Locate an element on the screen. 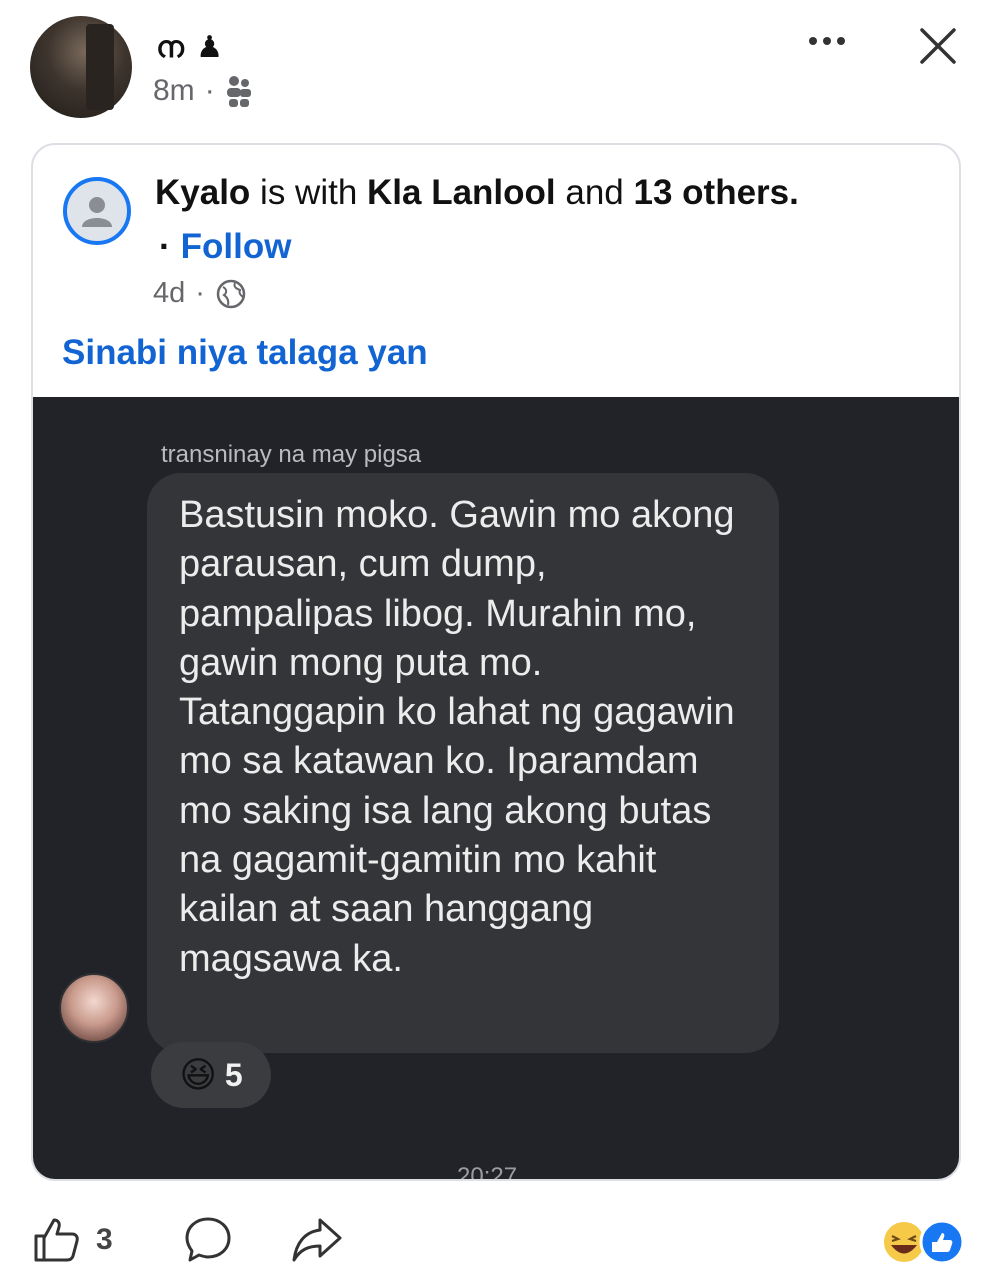  people-icon is located at coordinates (238, 91).